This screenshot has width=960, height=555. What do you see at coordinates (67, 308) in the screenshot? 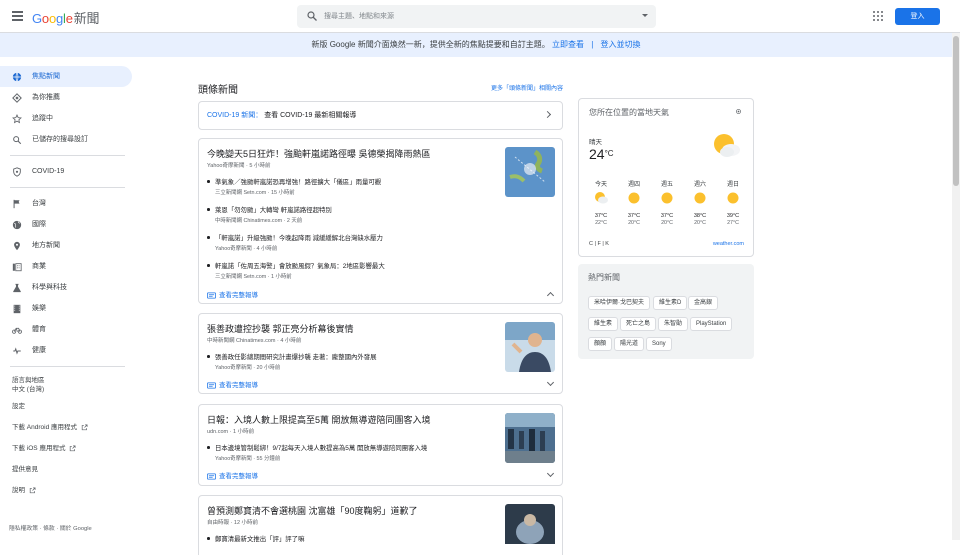
I see `sidebar-item-entertainment: 娛樂` at bounding box center [67, 308].